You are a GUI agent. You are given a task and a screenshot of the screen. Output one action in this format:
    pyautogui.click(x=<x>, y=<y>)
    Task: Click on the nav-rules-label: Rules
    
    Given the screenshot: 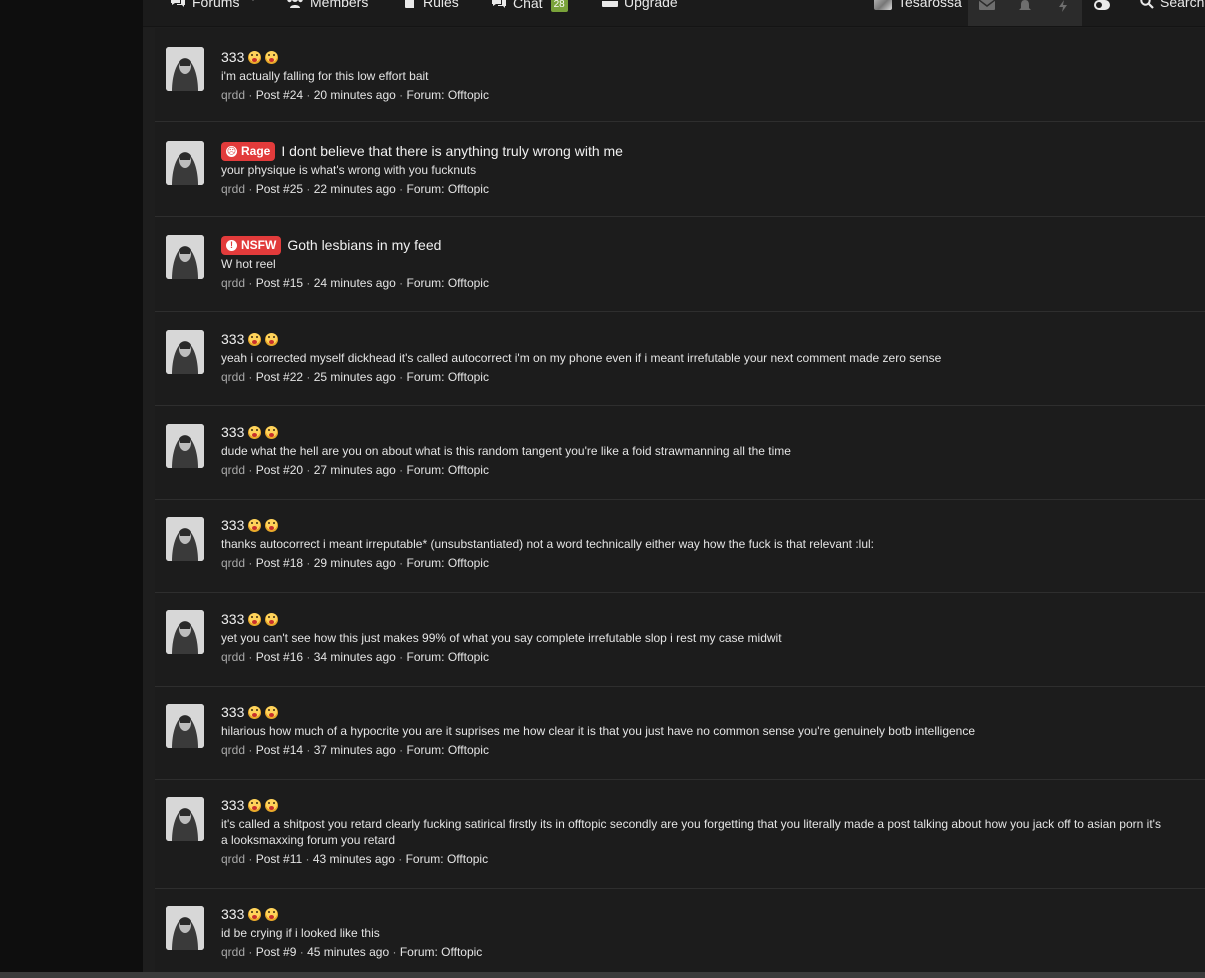 What is the action you would take?
    pyautogui.click(x=441, y=5)
    